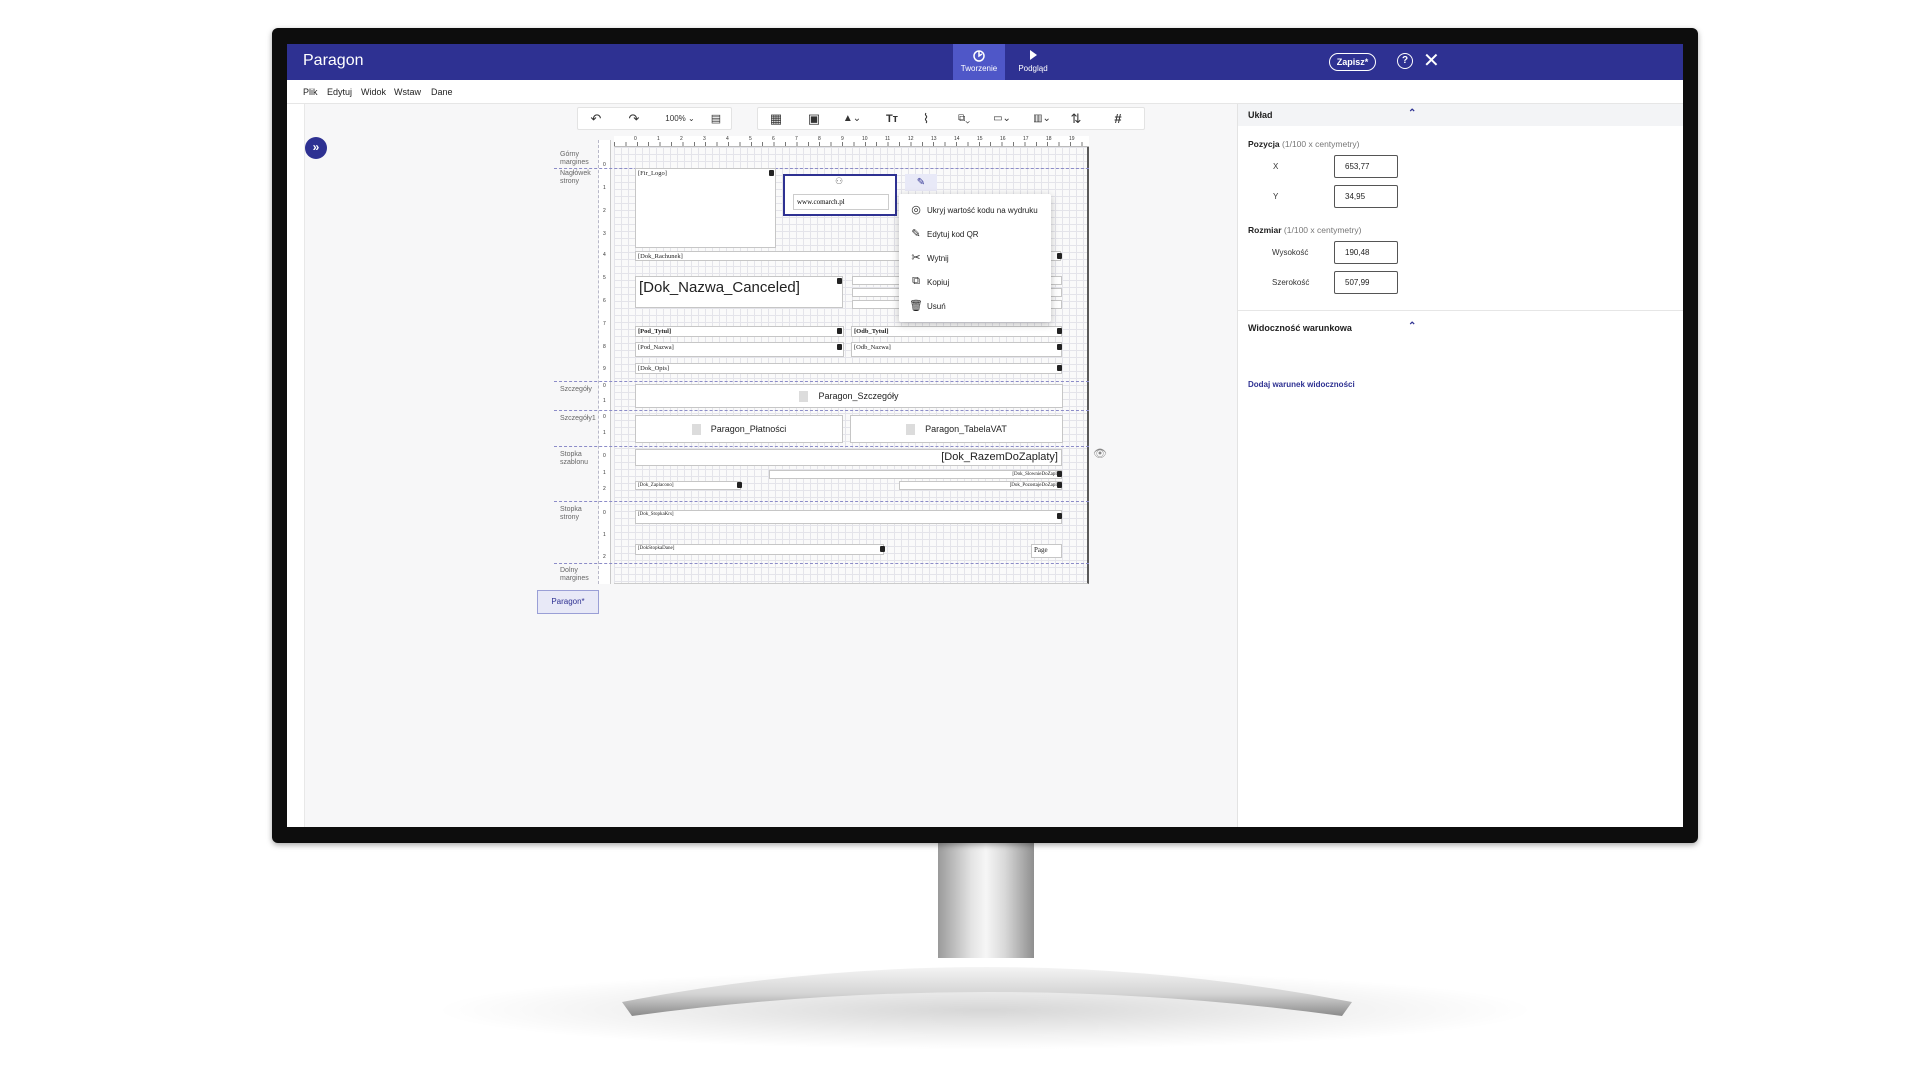 This screenshot has width=1928, height=1080. Describe the element at coordinates (975, 234) in the screenshot. I see `context-menu-edit-qr: ✎ Edytuj kod QR` at that location.